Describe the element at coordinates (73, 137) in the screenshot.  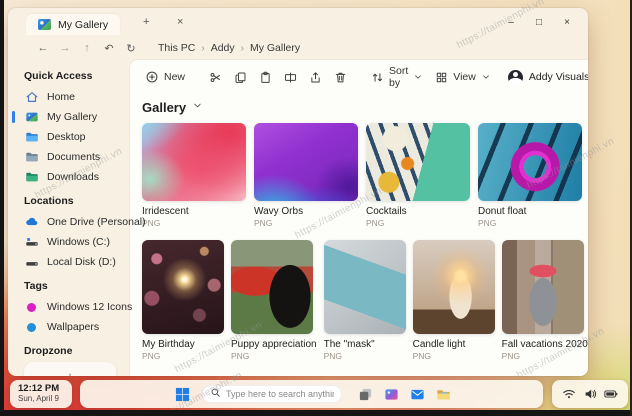
I see `sidebar-item-desktop: Desktop` at that location.